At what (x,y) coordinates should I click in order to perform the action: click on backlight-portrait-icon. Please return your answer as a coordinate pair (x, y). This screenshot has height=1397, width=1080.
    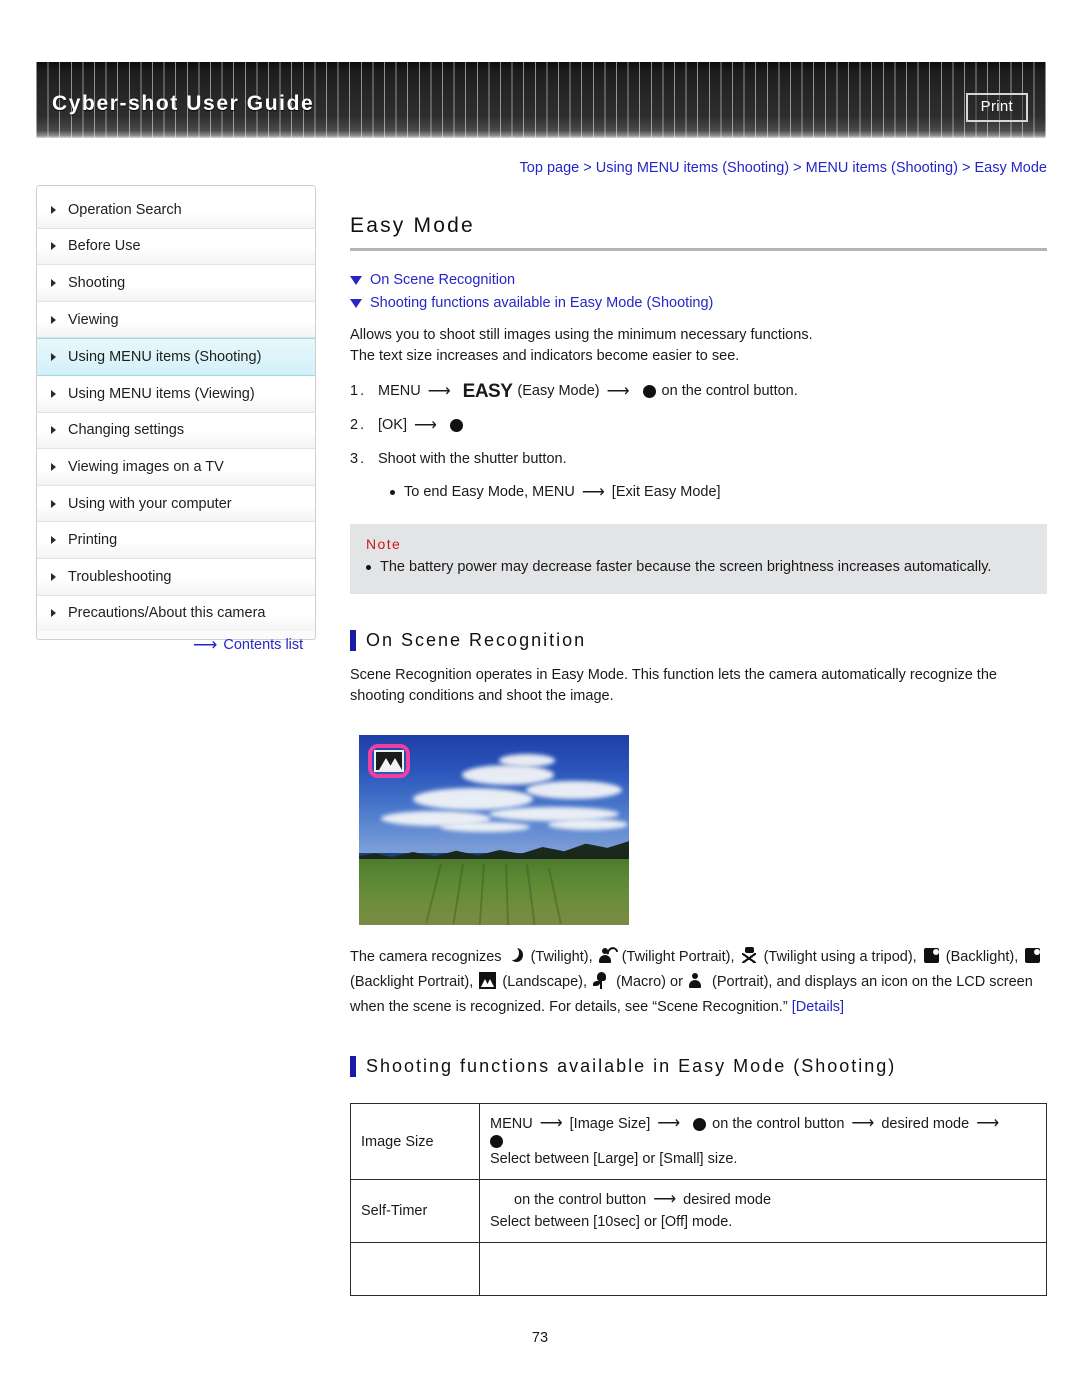
    Looking at the image, I should click on (1032, 955).